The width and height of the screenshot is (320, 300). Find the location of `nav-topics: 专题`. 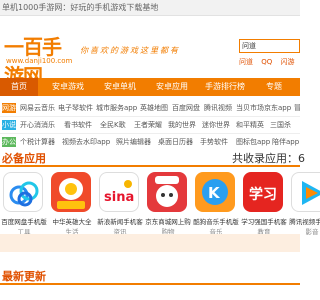

nav-topics: 专题 is located at coordinates (274, 87).